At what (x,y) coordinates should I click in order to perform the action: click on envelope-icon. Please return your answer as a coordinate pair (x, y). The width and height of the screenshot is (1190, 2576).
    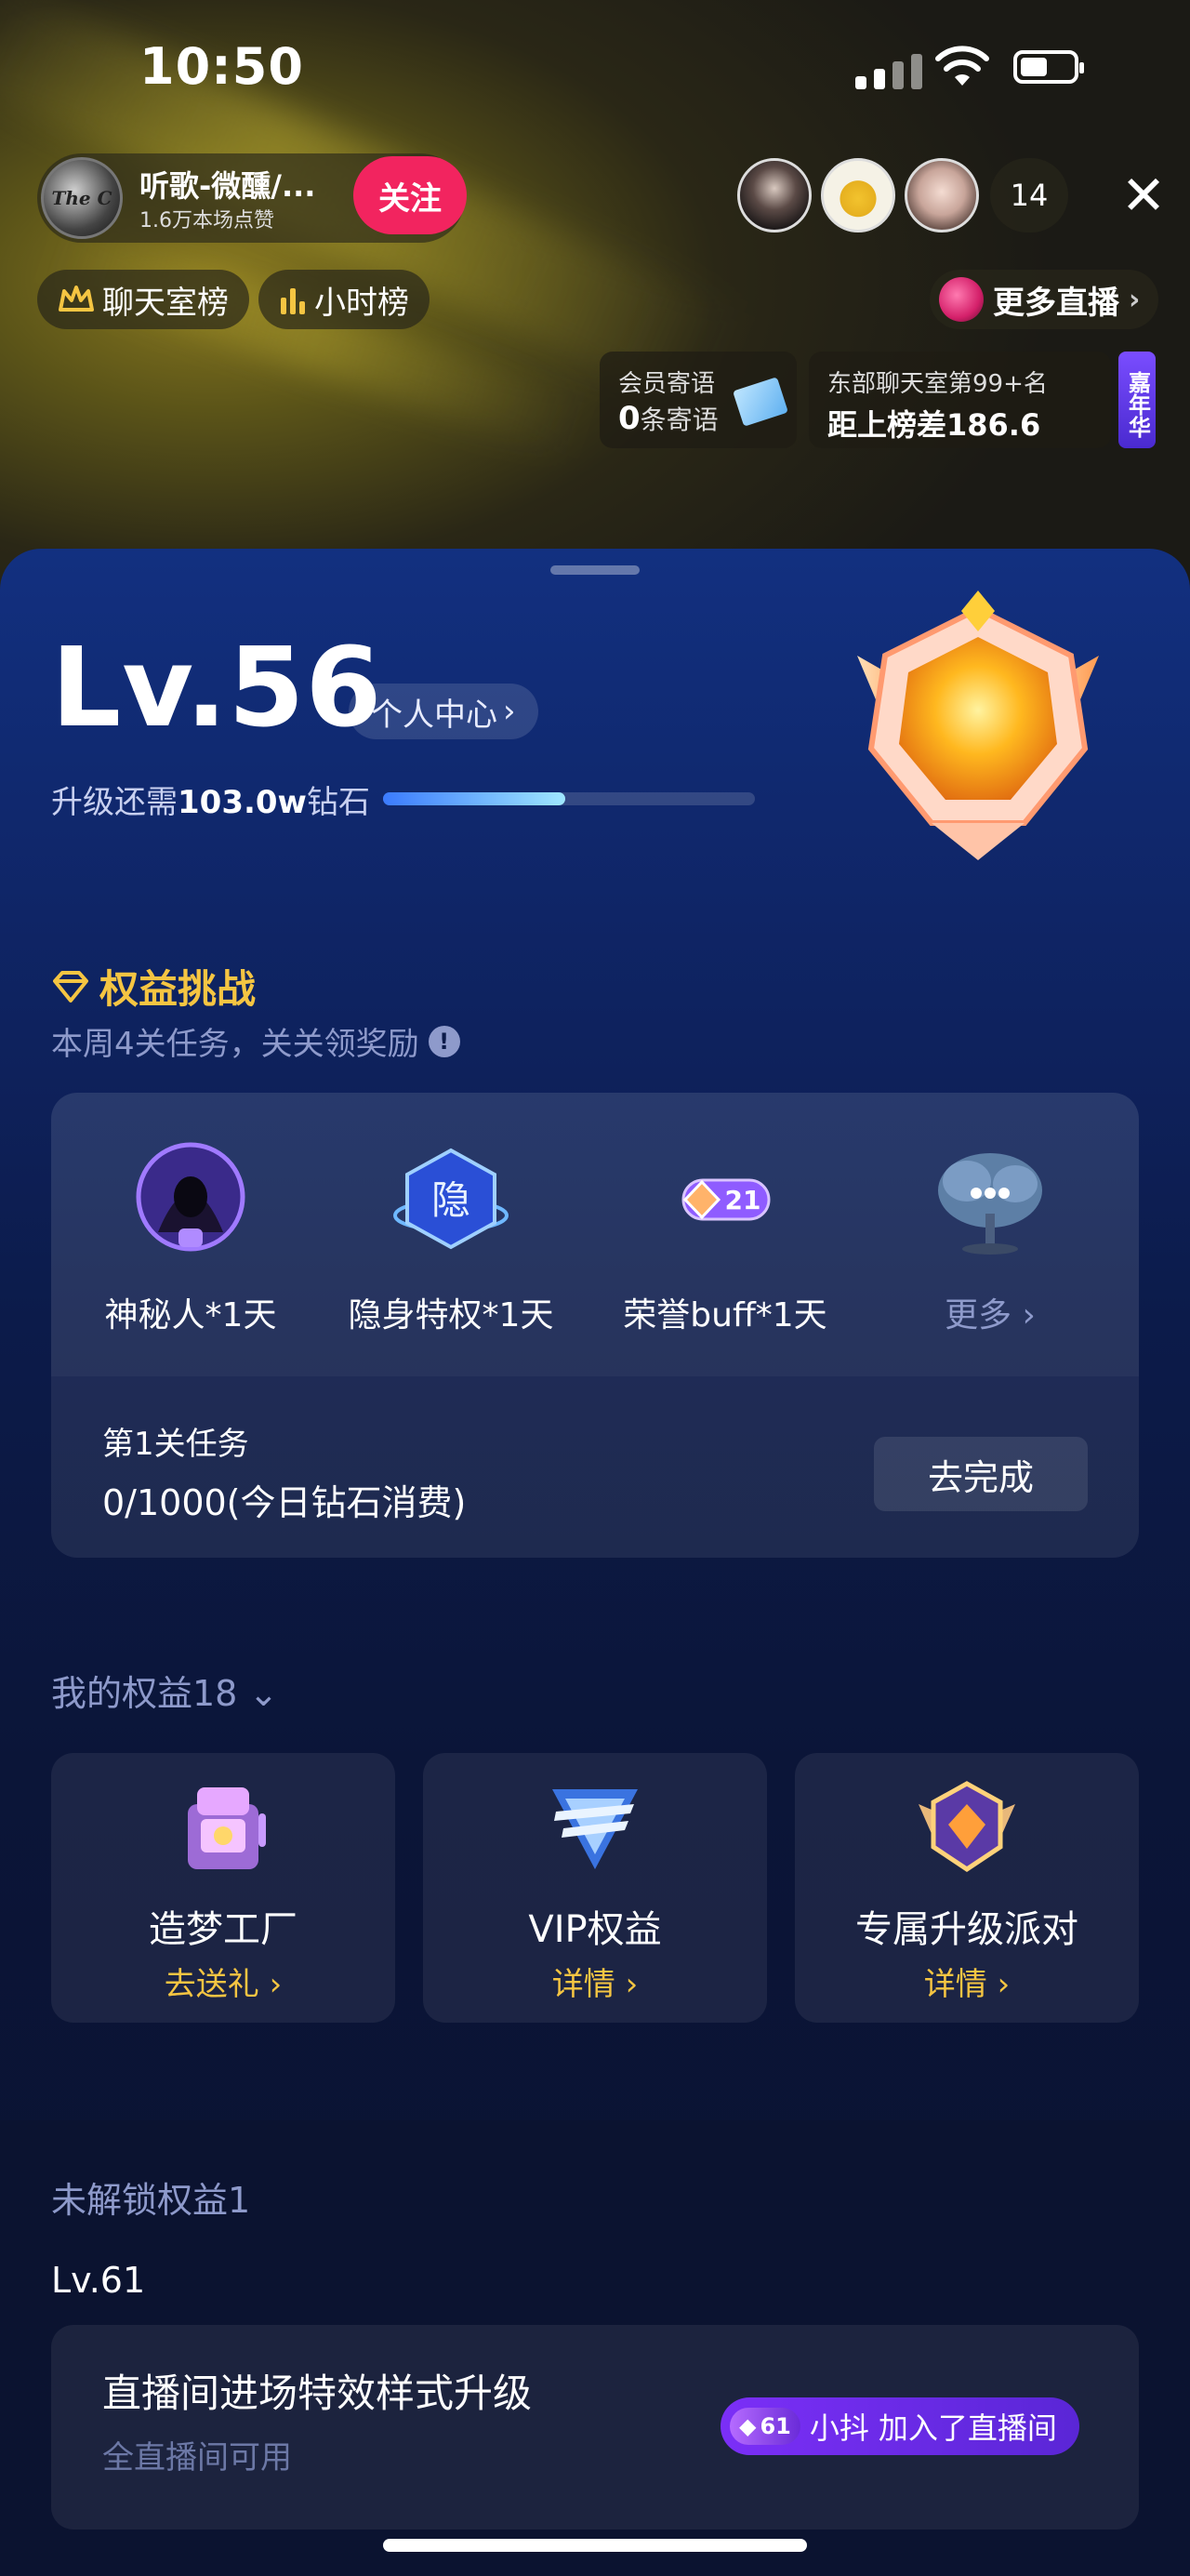
    Looking at the image, I should click on (760, 402).